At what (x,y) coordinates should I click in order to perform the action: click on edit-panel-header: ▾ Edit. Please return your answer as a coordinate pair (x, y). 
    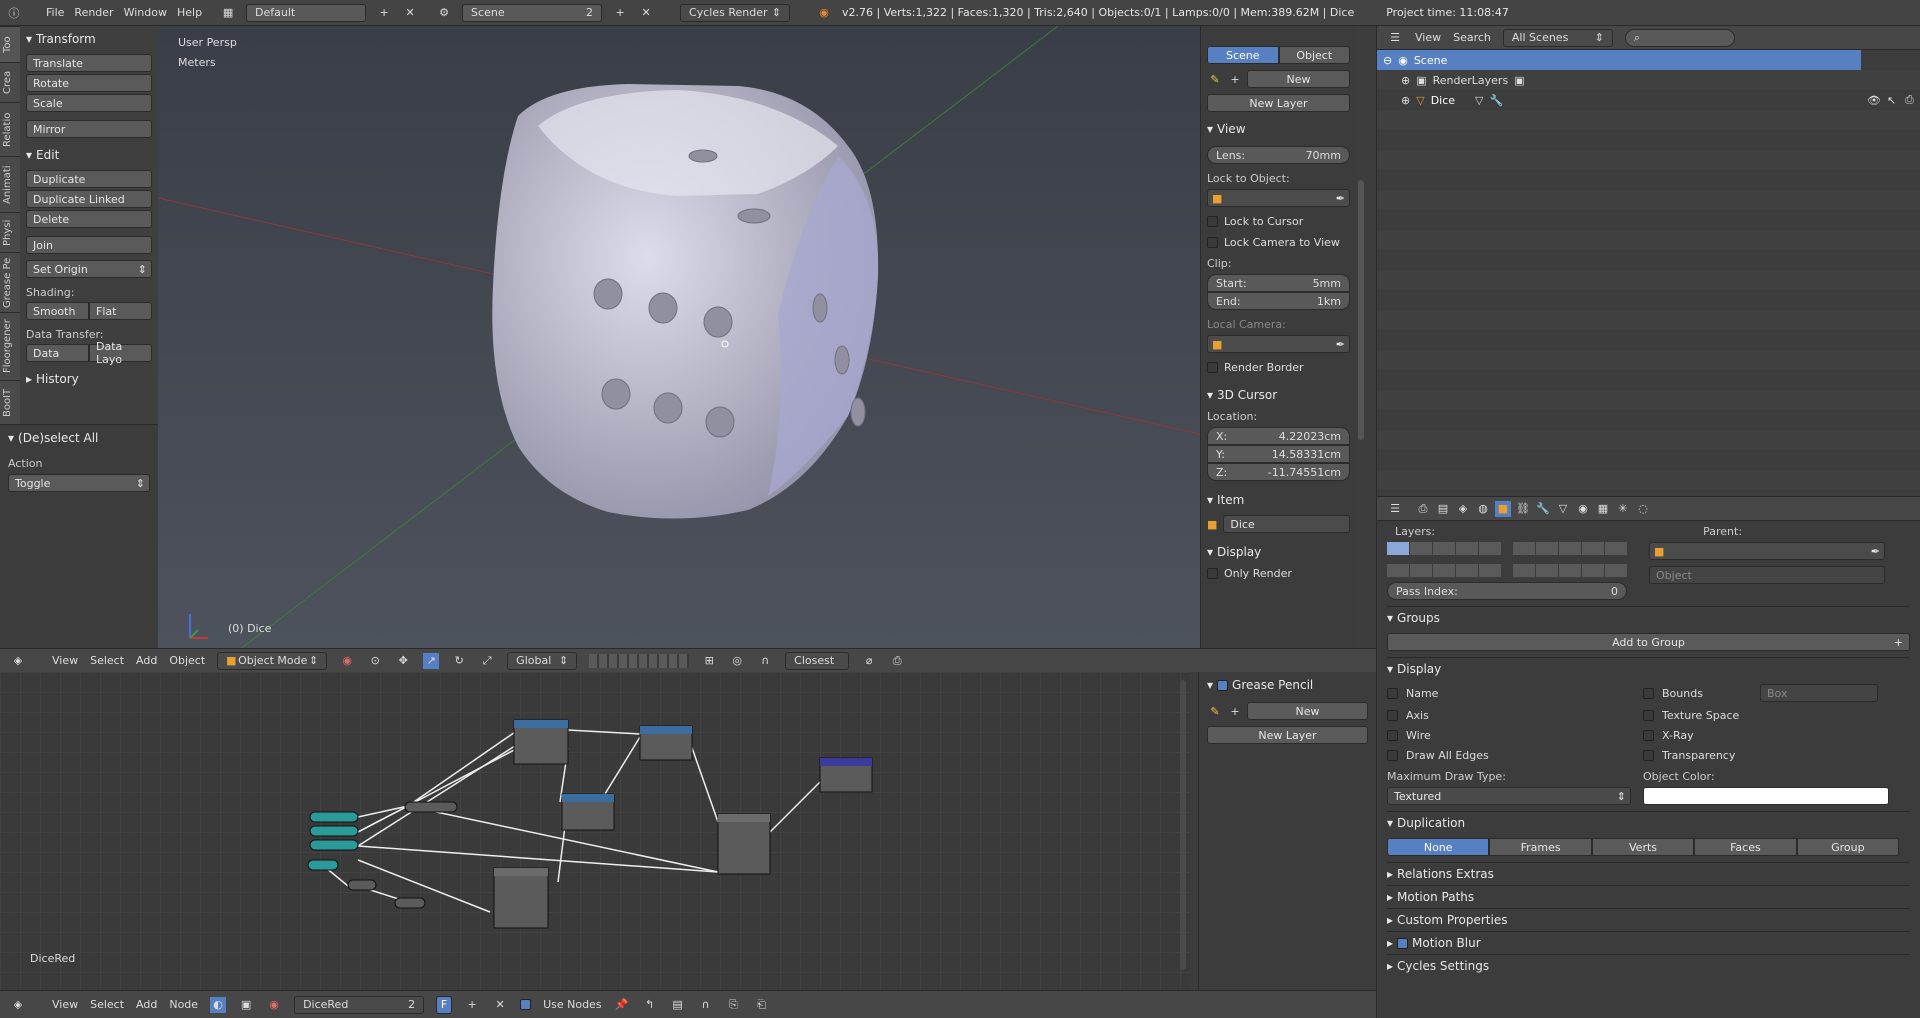
    Looking at the image, I should click on (89, 155).